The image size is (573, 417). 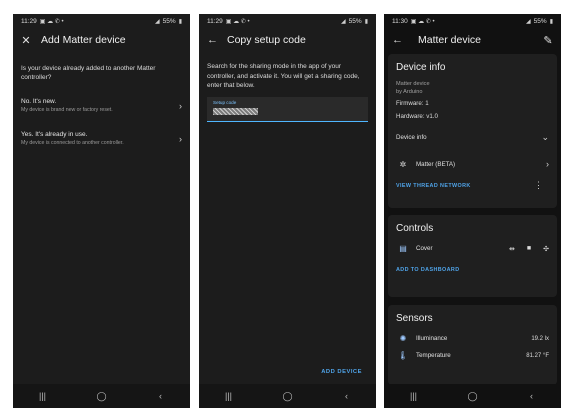 I want to click on page-title: Matter device, so click(x=450, y=40).